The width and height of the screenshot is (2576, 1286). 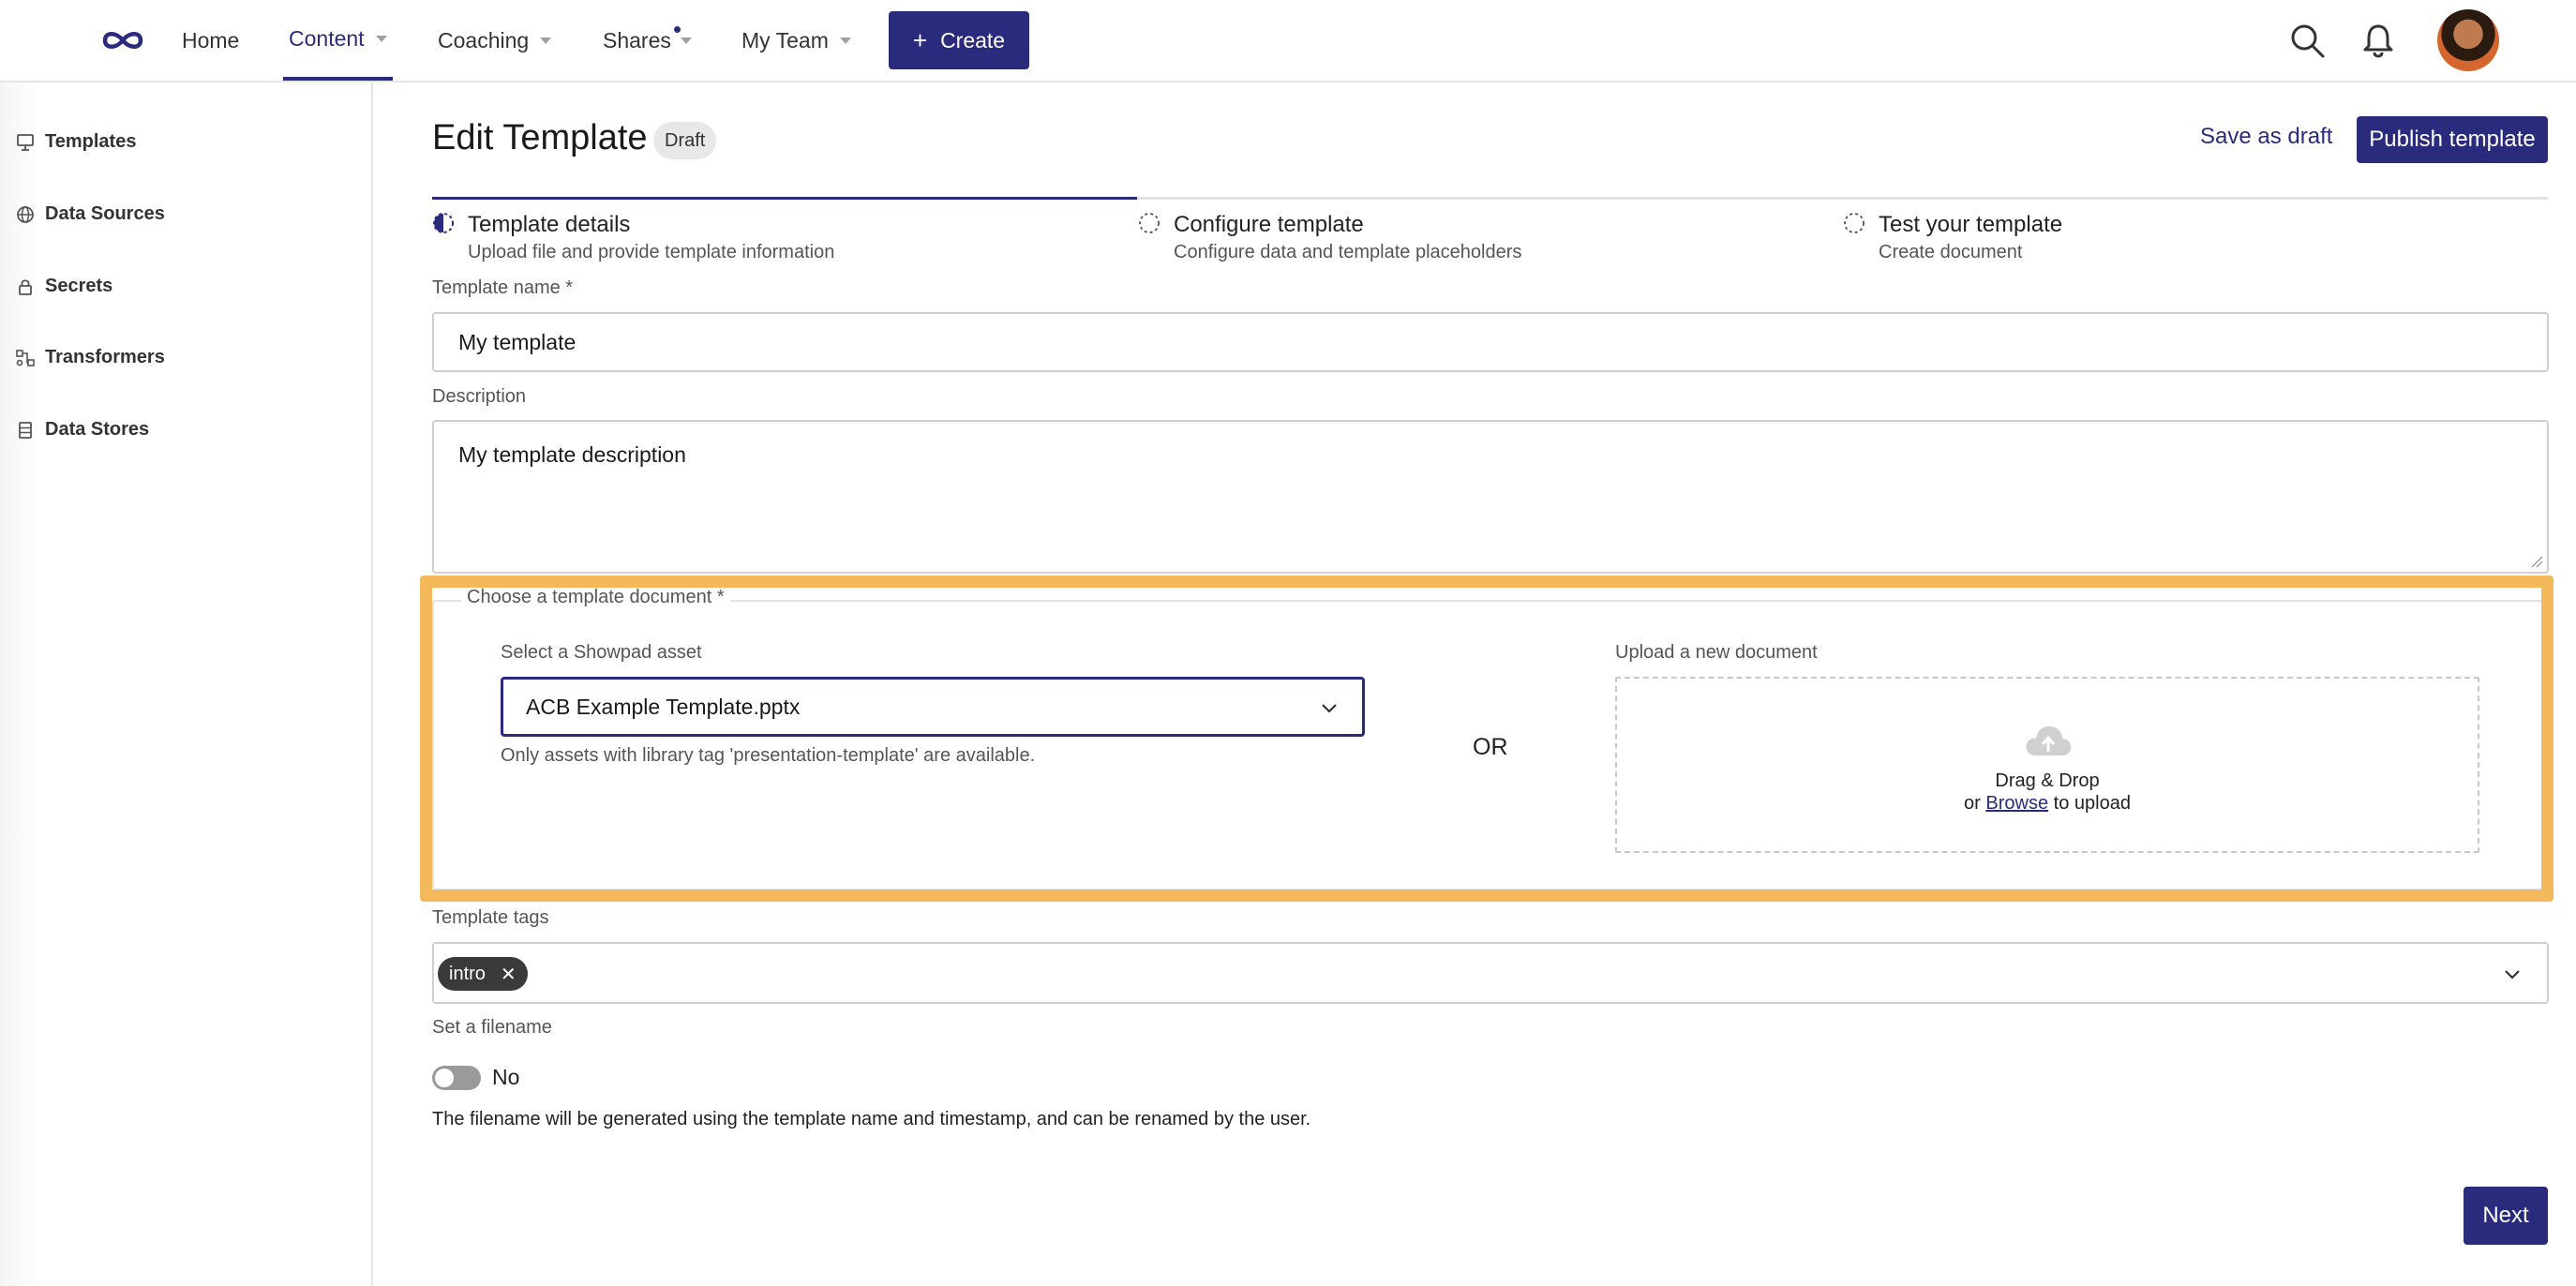 I want to click on search-icon, so click(x=2307, y=40).